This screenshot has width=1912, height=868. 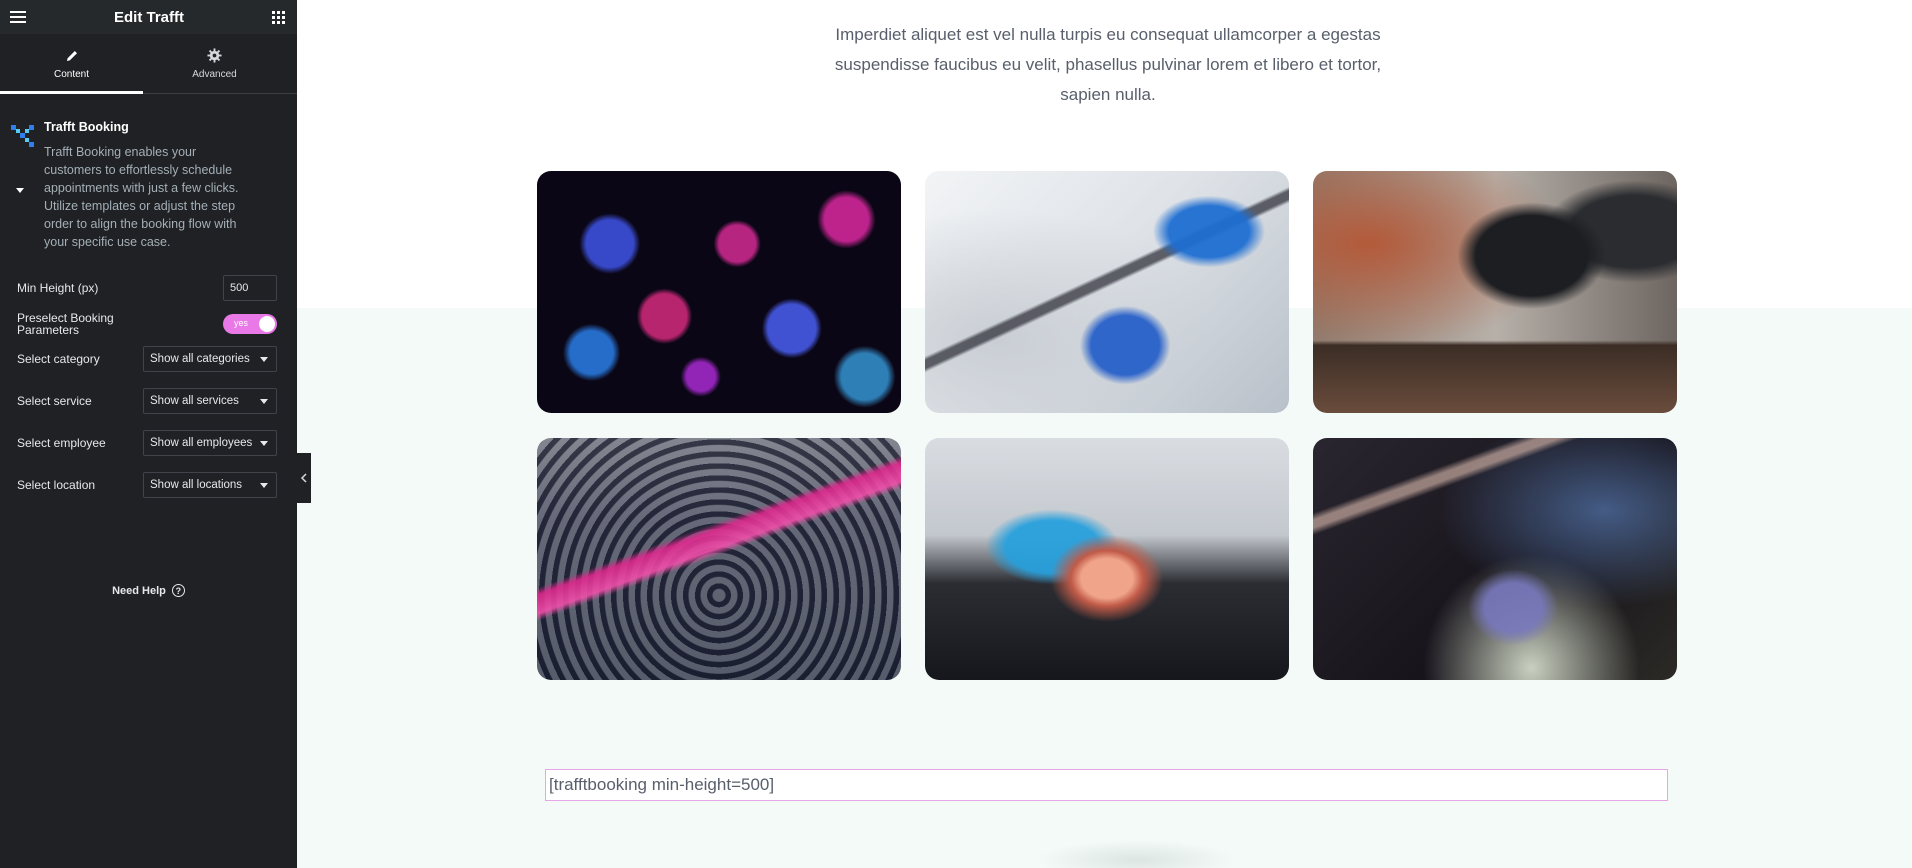 What do you see at coordinates (1106, 785) in the screenshot?
I see `shortcode-block: [trafftbooking min-height=500]` at bounding box center [1106, 785].